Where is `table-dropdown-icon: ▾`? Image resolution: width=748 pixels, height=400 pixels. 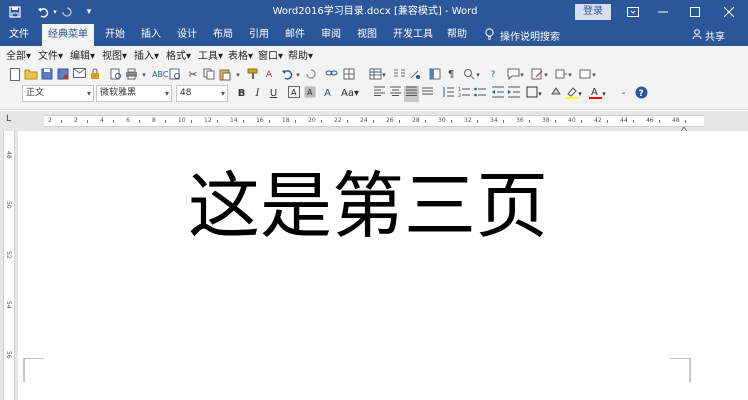 table-dropdown-icon: ▾ is located at coordinates (384, 75).